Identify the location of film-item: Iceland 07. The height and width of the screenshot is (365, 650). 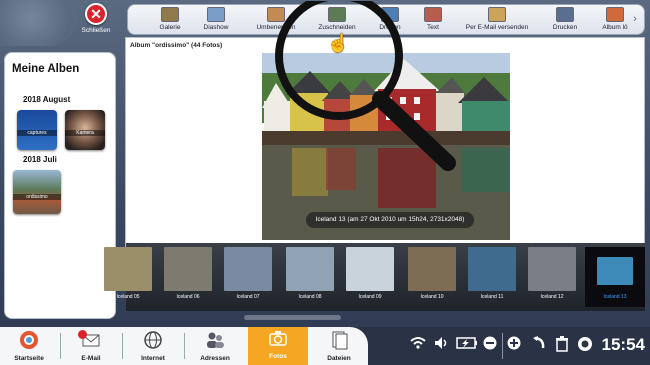
(248, 277).